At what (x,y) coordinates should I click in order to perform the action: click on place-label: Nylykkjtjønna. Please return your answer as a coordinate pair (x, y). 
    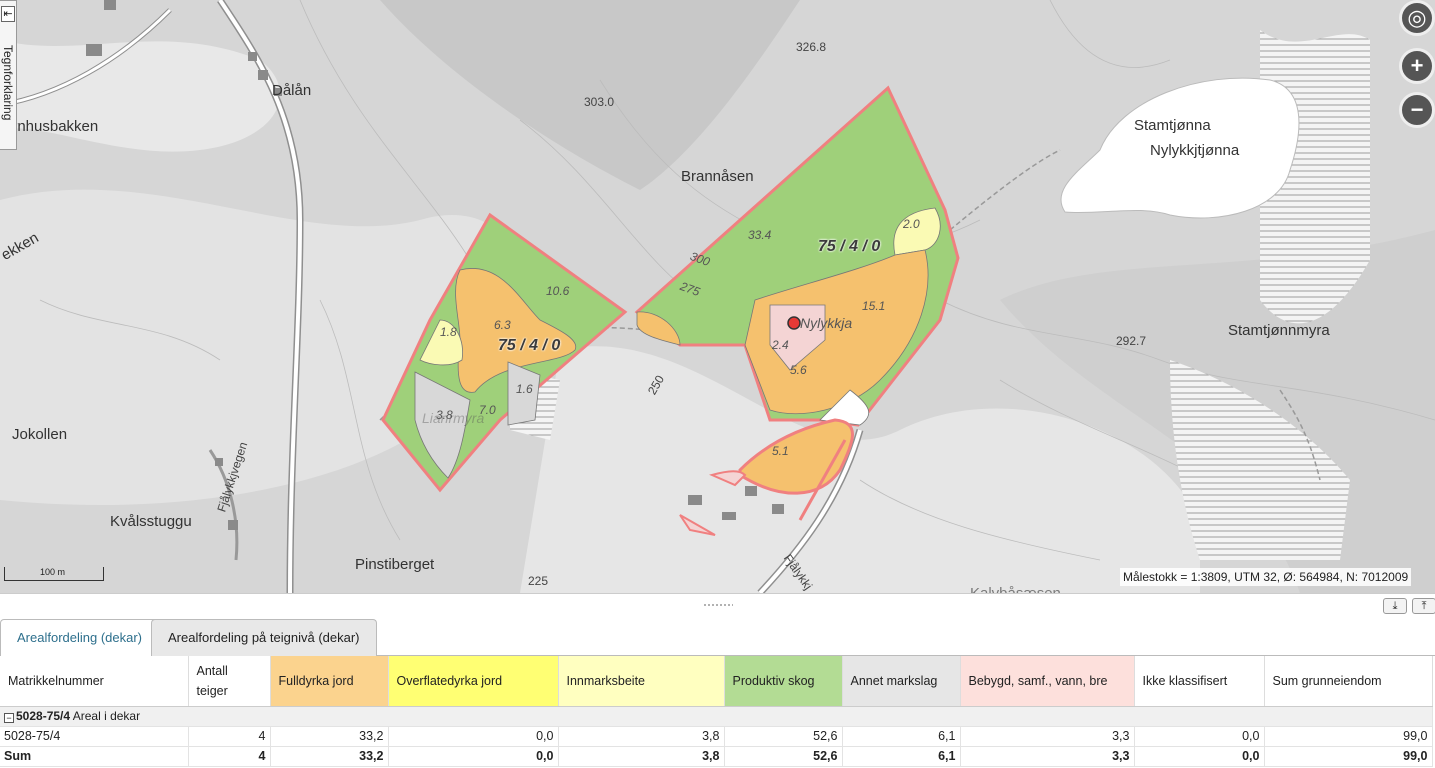
    Looking at the image, I should click on (1195, 150).